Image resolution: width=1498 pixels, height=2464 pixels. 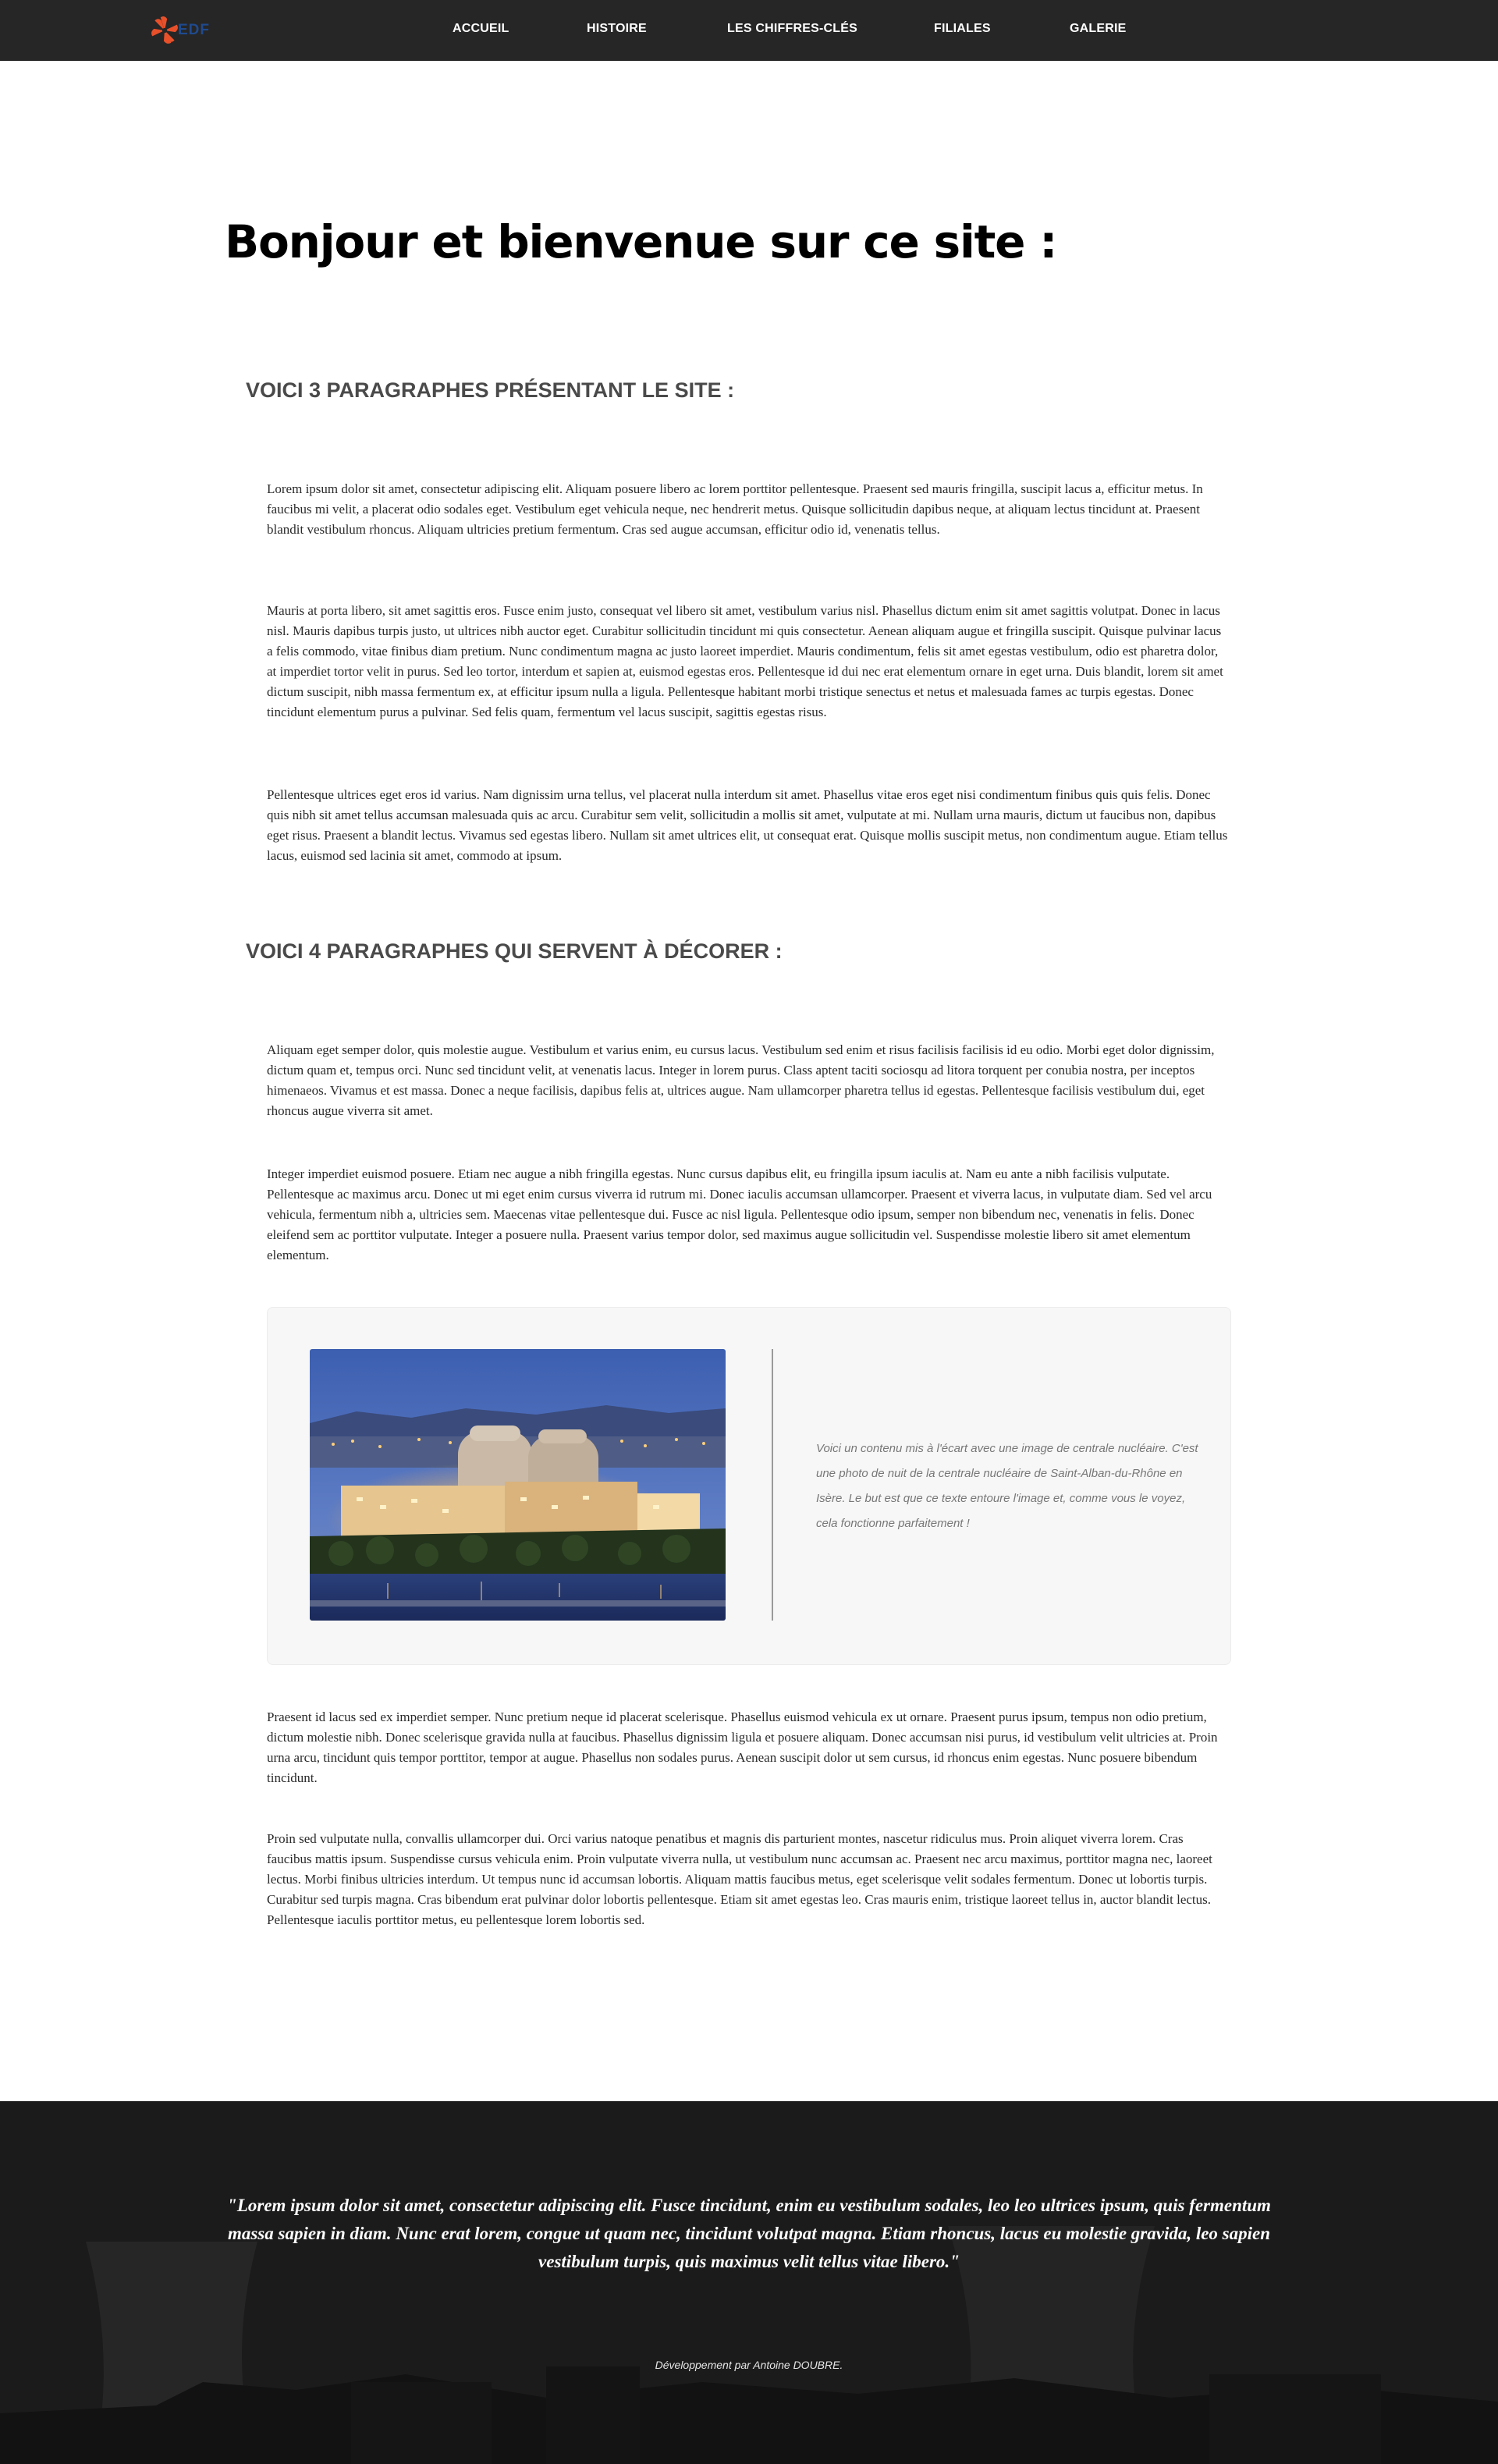 I want to click on footer-background-image, so click(x=749, y=2282).